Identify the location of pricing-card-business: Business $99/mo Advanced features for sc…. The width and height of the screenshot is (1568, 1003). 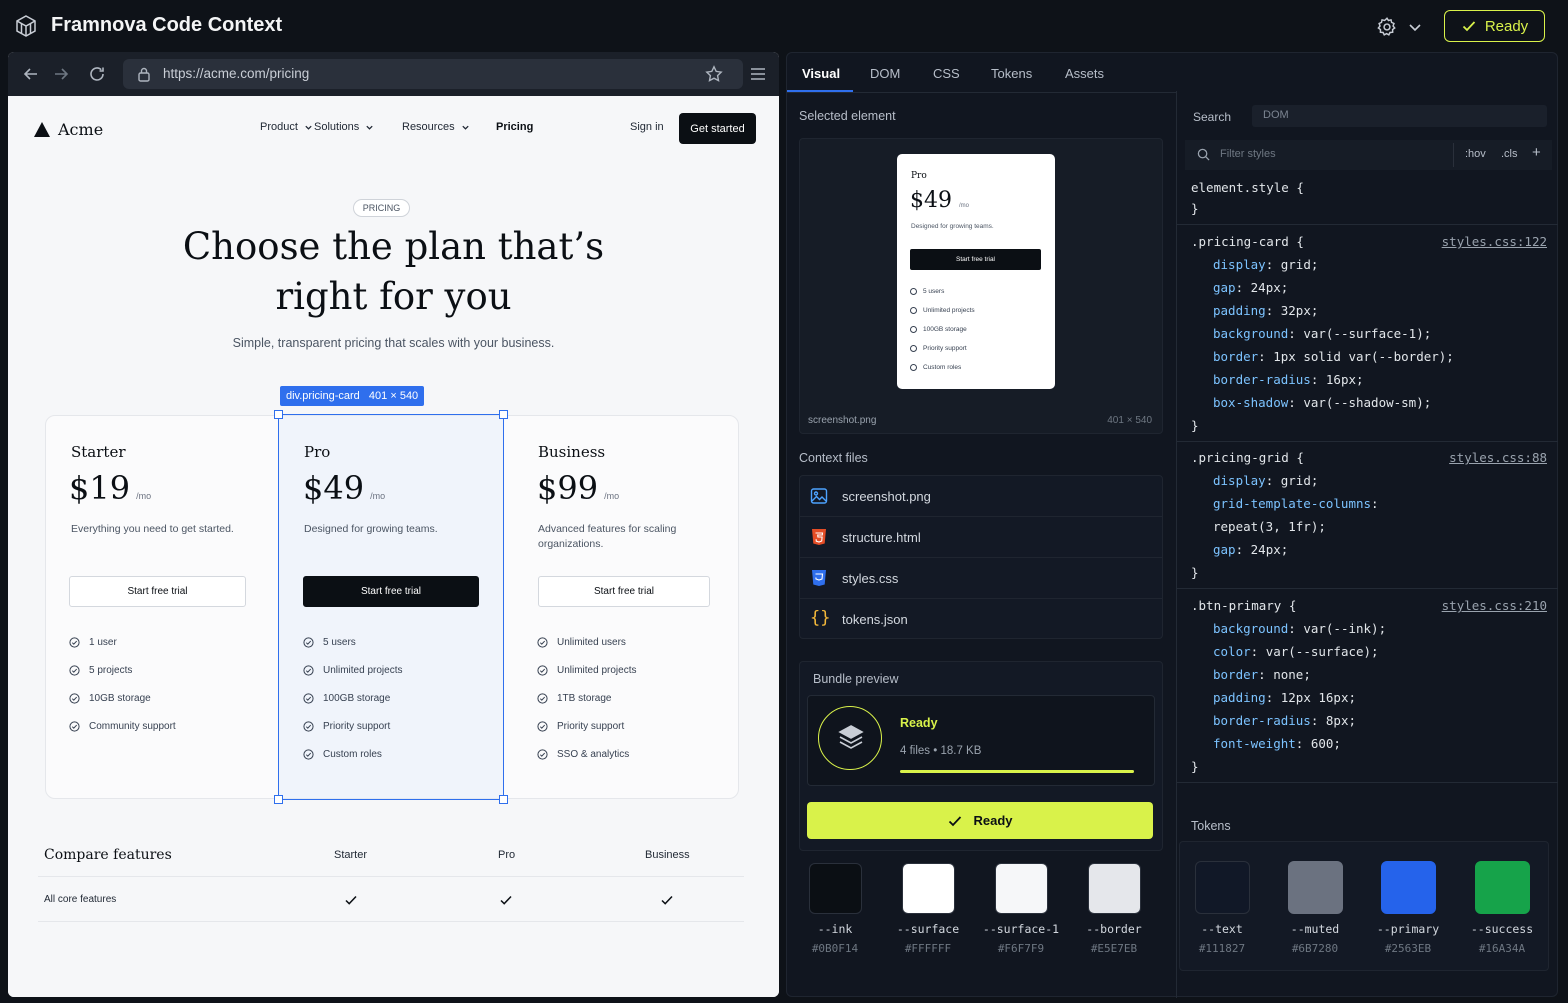
(621, 607).